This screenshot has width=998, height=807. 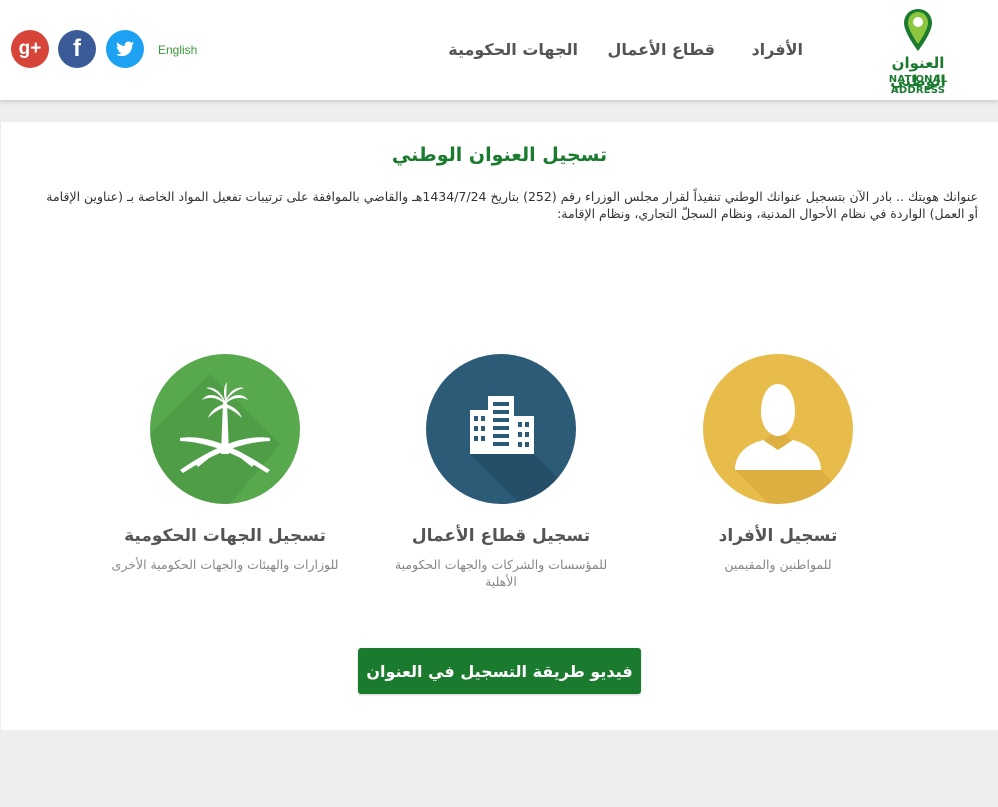 What do you see at coordinates (499, 155) in the screenshot?
I see `page-title: تسجيل العنوان الوطني` at bounding box center [499, 155].